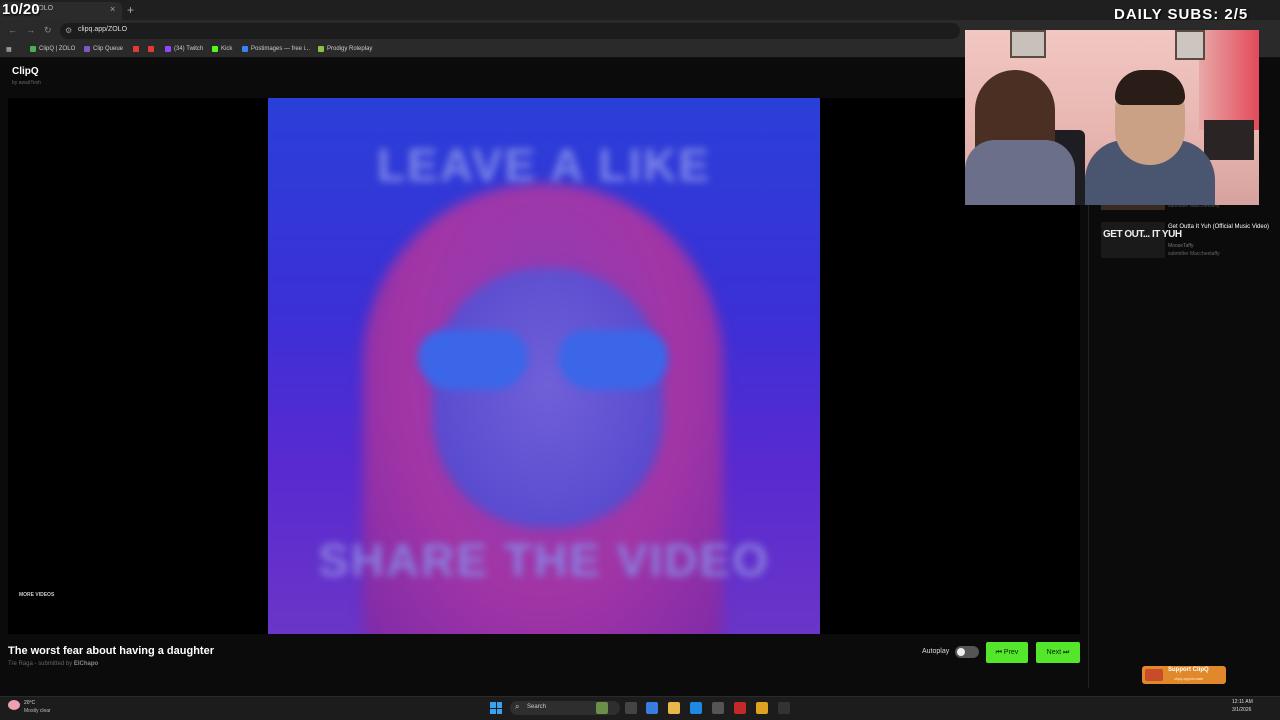 The height and width of the screenshot is (720, 1280). Describe the element at coordinates (48, 30) in the screenshot. I see `reload-icon: ↻` at that location.